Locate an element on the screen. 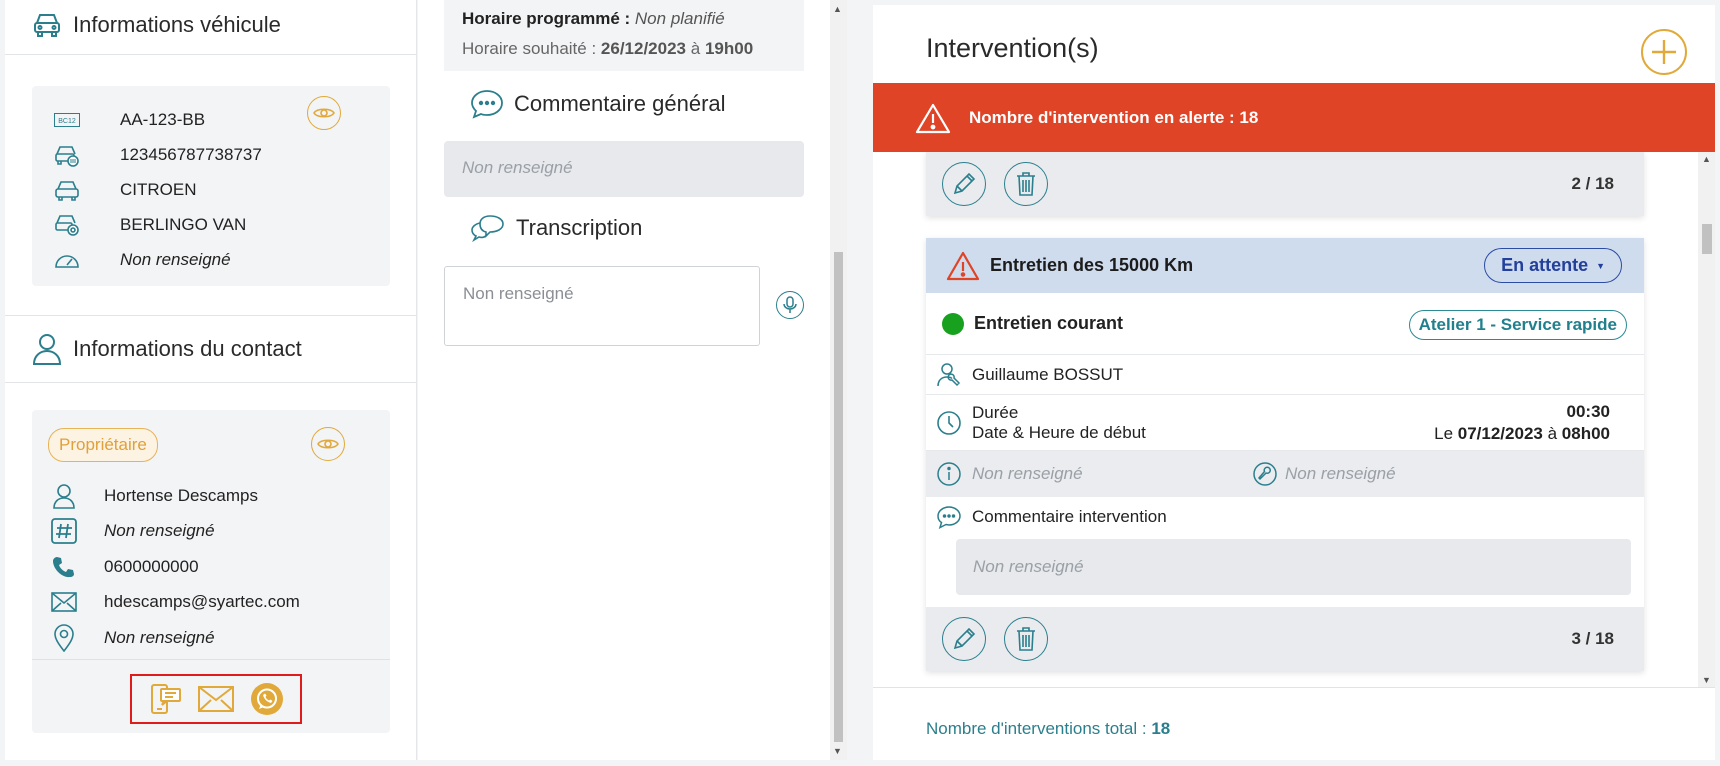  add-intervention-button is located at coordinates (1664, 52).